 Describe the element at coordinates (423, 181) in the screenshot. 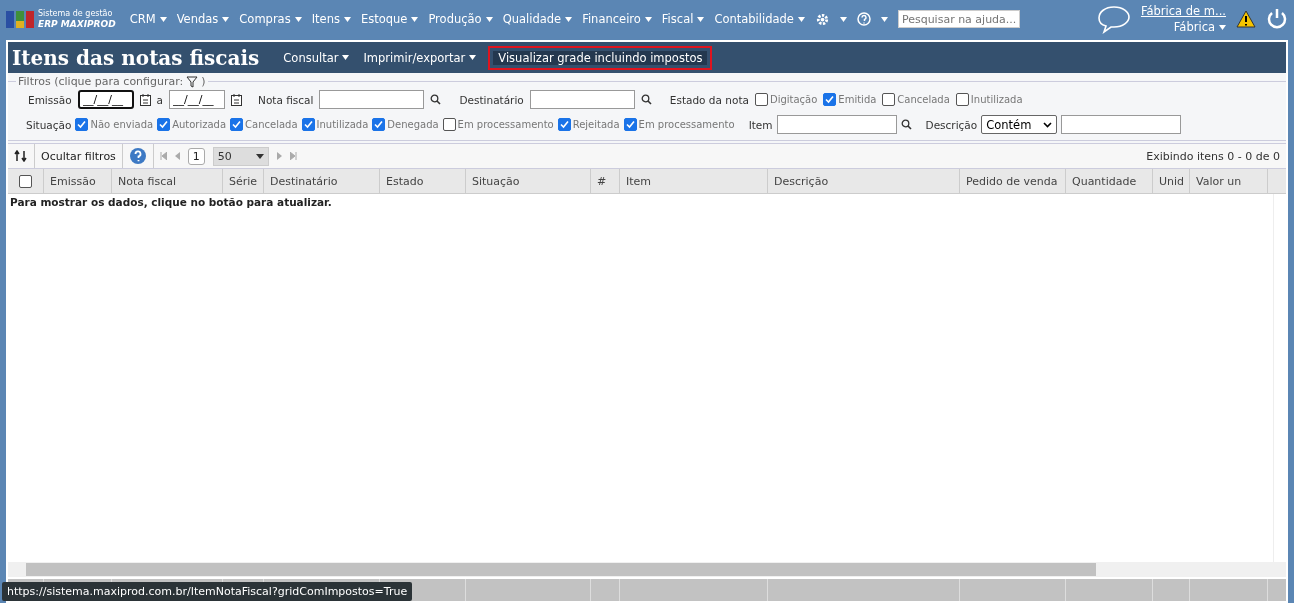

I see `column-header: Estado` at that location.